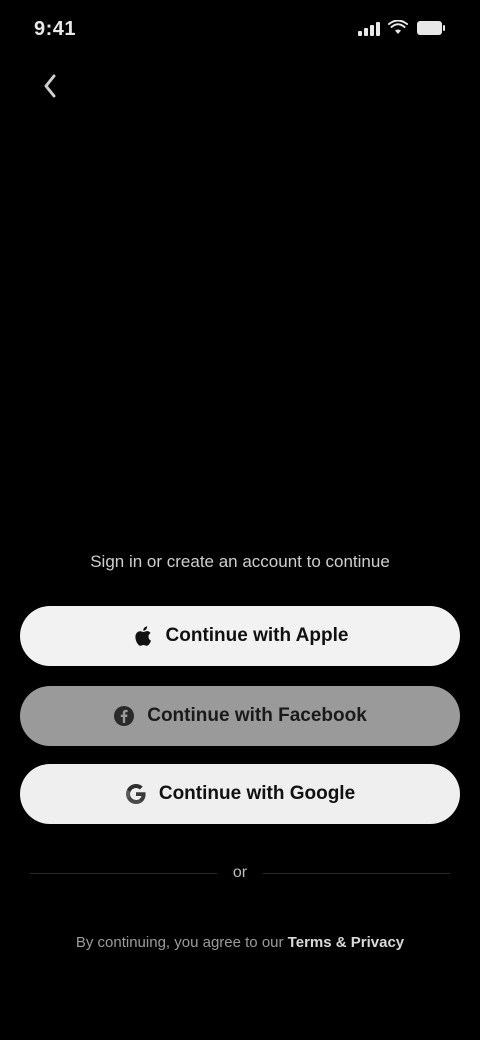 The width and height of the screenshot is (480, 1040). I want to click on terms-prefix: By continuing, you agree to our, so click(179, 942).